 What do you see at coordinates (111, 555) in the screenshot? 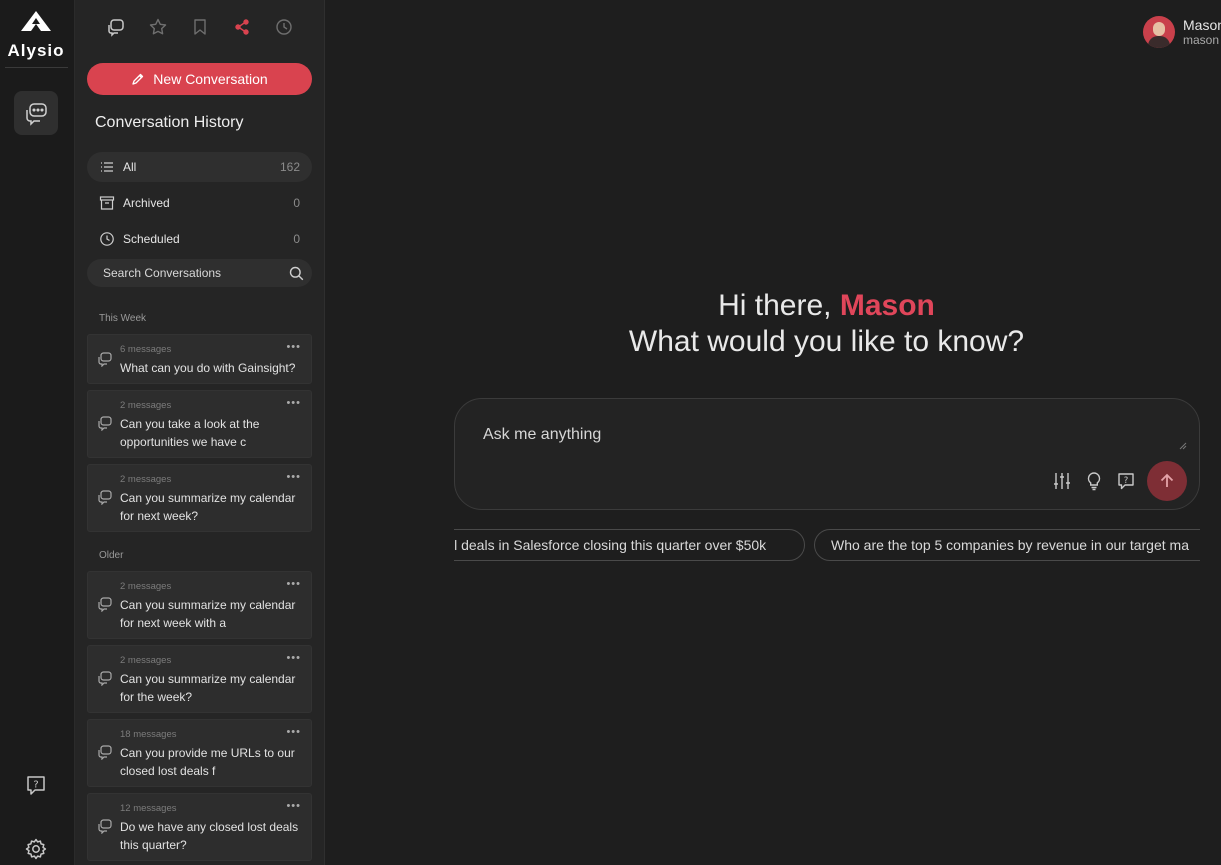
I see `section-older: Older` at bounding box center [111, 555].